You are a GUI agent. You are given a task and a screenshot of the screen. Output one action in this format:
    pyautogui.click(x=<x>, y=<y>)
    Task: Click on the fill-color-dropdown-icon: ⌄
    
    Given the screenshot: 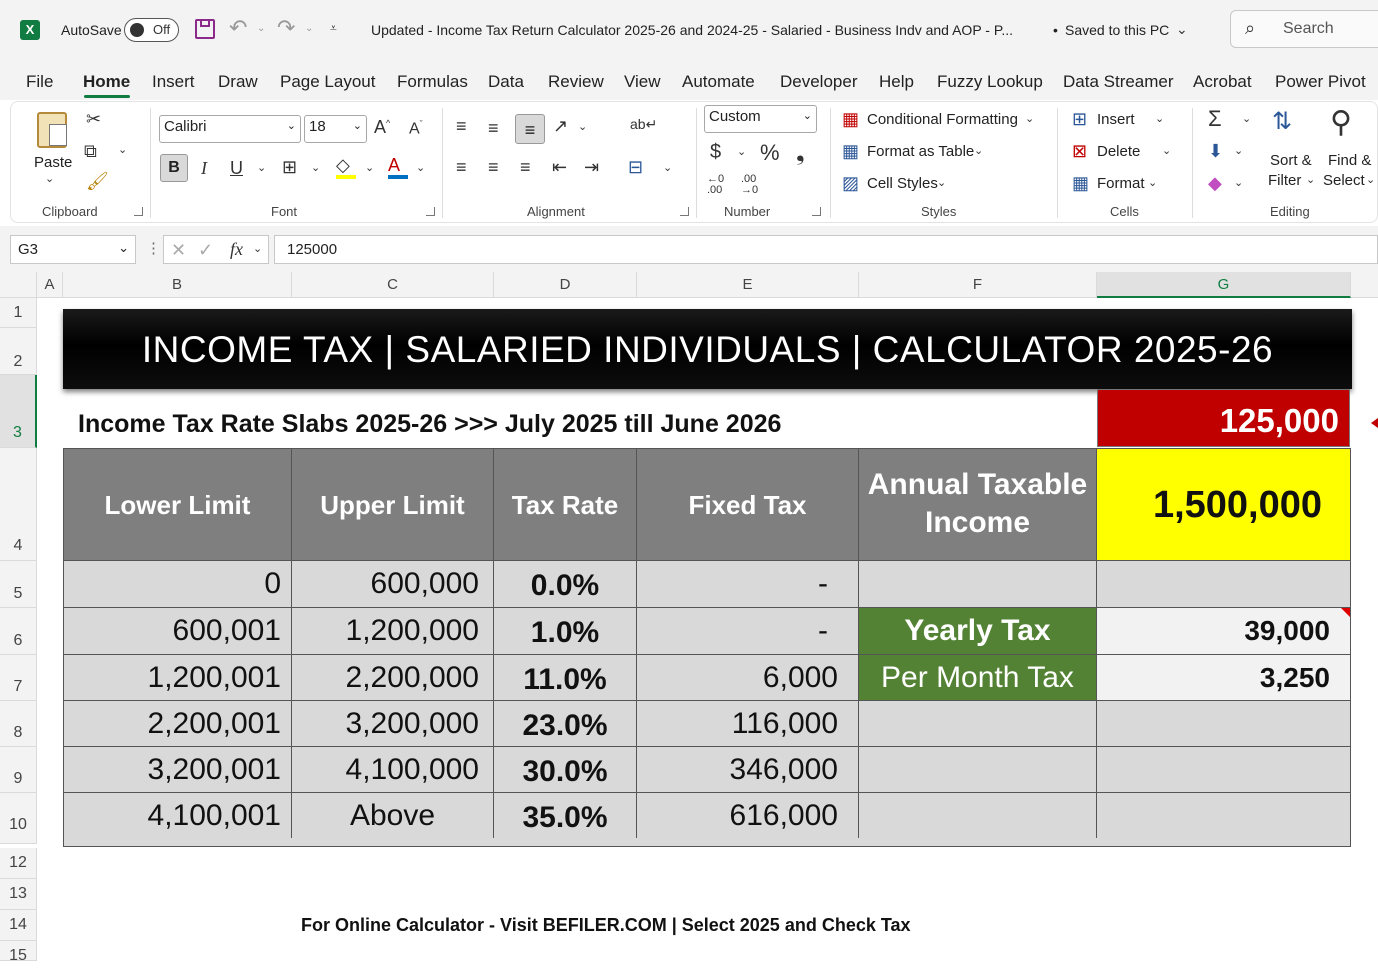 What is the action you would take?
    pyautogui.click(x=369, y=168)
    